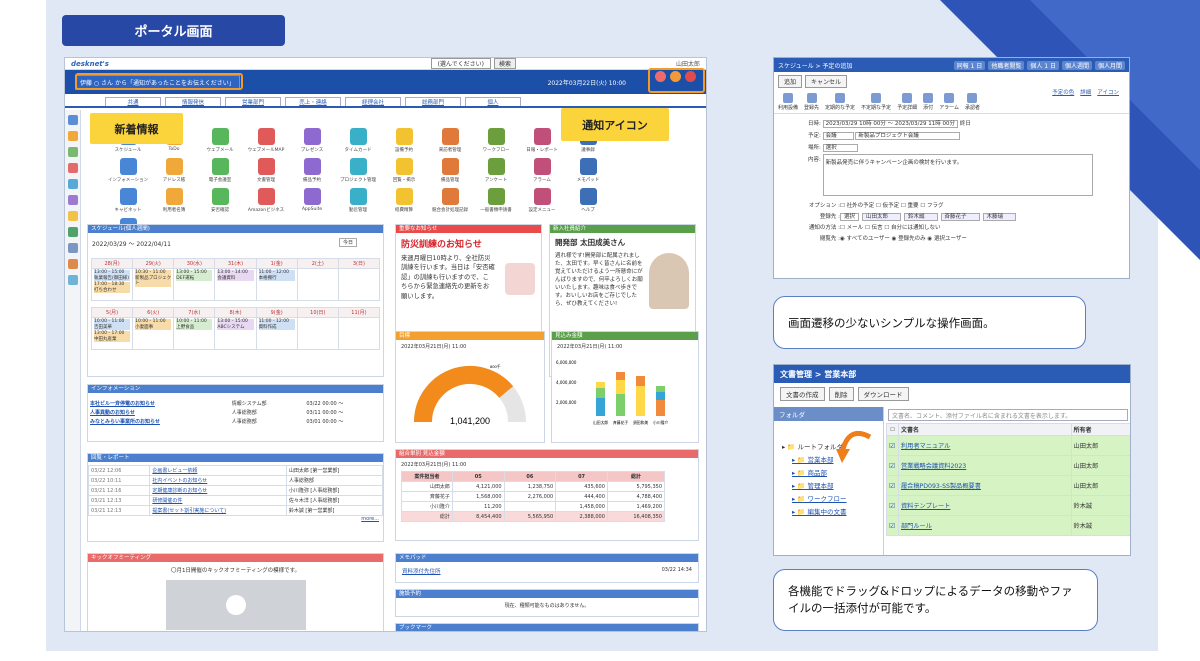  What do you see at coordinates (153, 324) in the screenshot?
I see `schedule-event: 10:00 - 11:00 小妻面事` at bounding box center [153, 324].